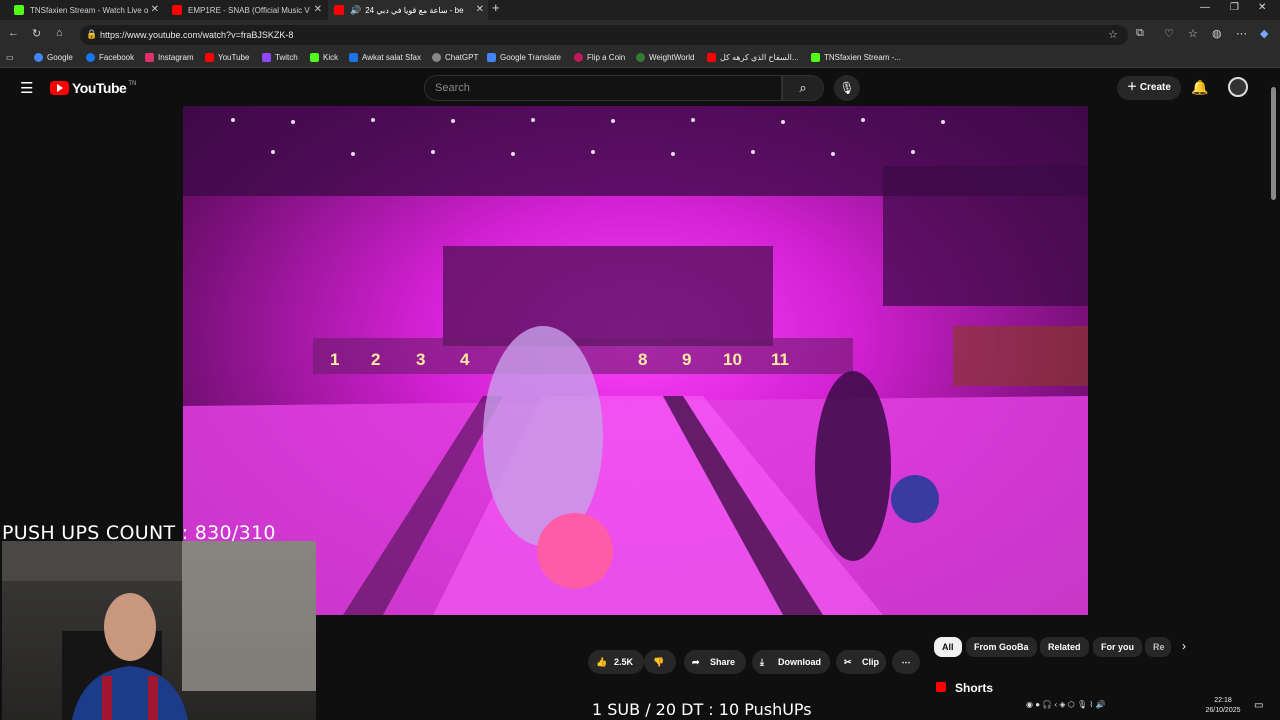  I want to click on lock-icon: 🔒, so click(92, 34).